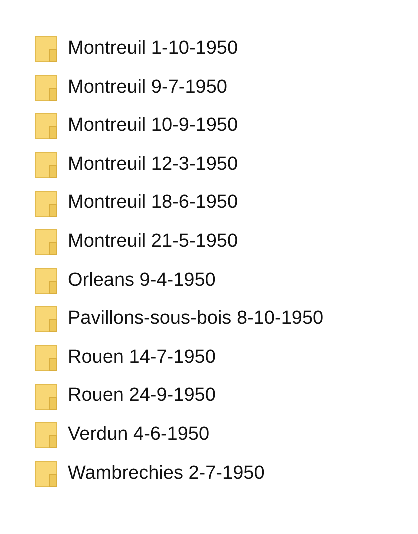 Image resolution: width=418 pixels, height=534 pixels. Describe the element at coordinates (142, 281) in the screenshot. I see `folder-name: Orleans 9-4-1950` at that location.